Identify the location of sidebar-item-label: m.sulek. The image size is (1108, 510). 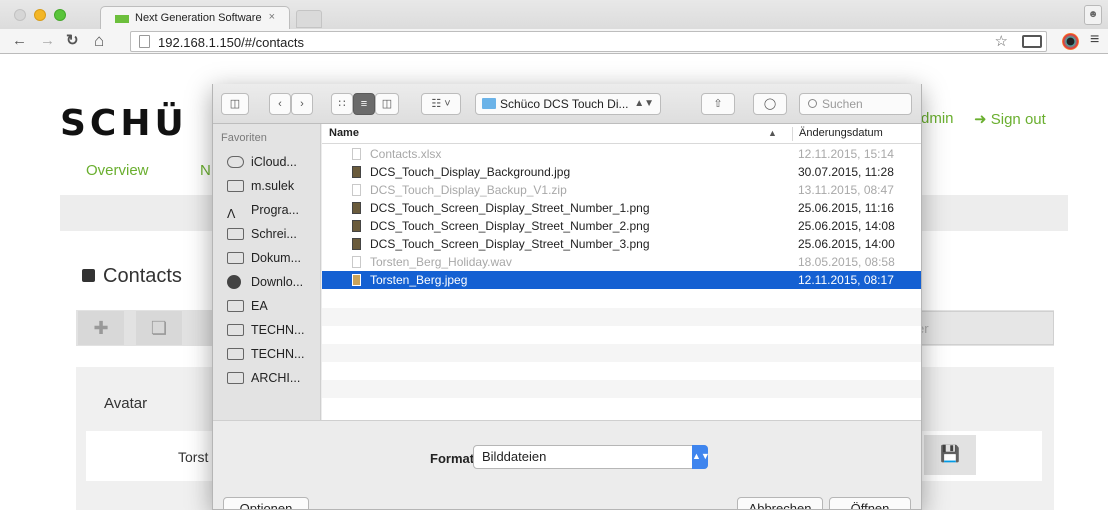
(273, 186).